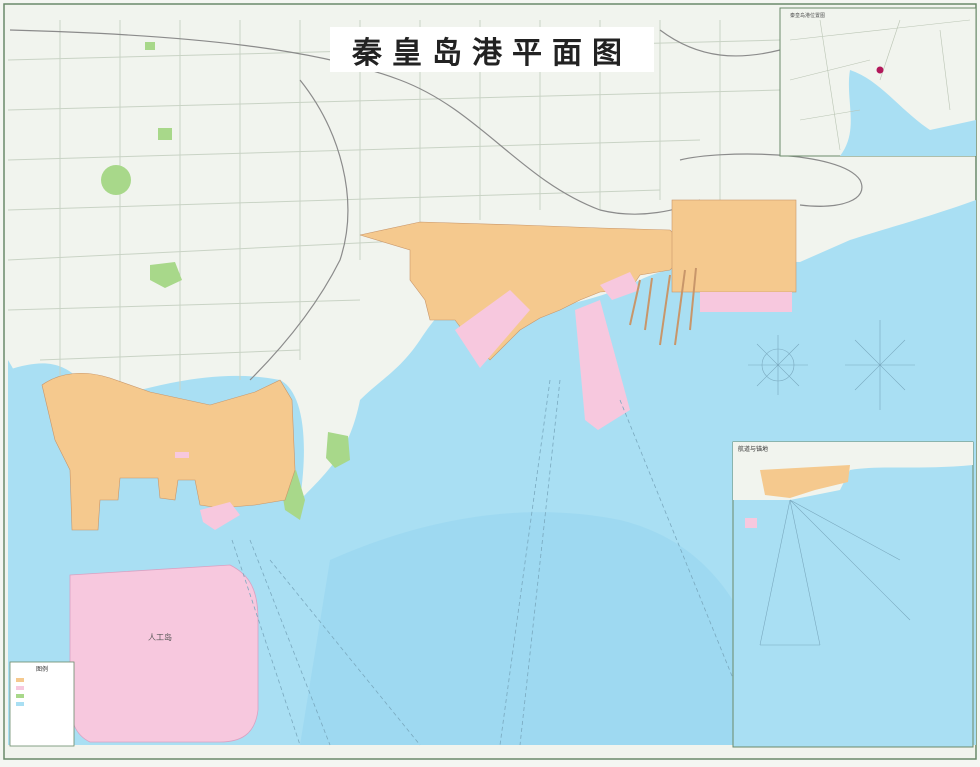 The height and width of the screenshot is (767, 980). What do you see at coordinates (42, 669) in the screenshot?
I see `legend-title: 图例` at bounding box center [42, 669].